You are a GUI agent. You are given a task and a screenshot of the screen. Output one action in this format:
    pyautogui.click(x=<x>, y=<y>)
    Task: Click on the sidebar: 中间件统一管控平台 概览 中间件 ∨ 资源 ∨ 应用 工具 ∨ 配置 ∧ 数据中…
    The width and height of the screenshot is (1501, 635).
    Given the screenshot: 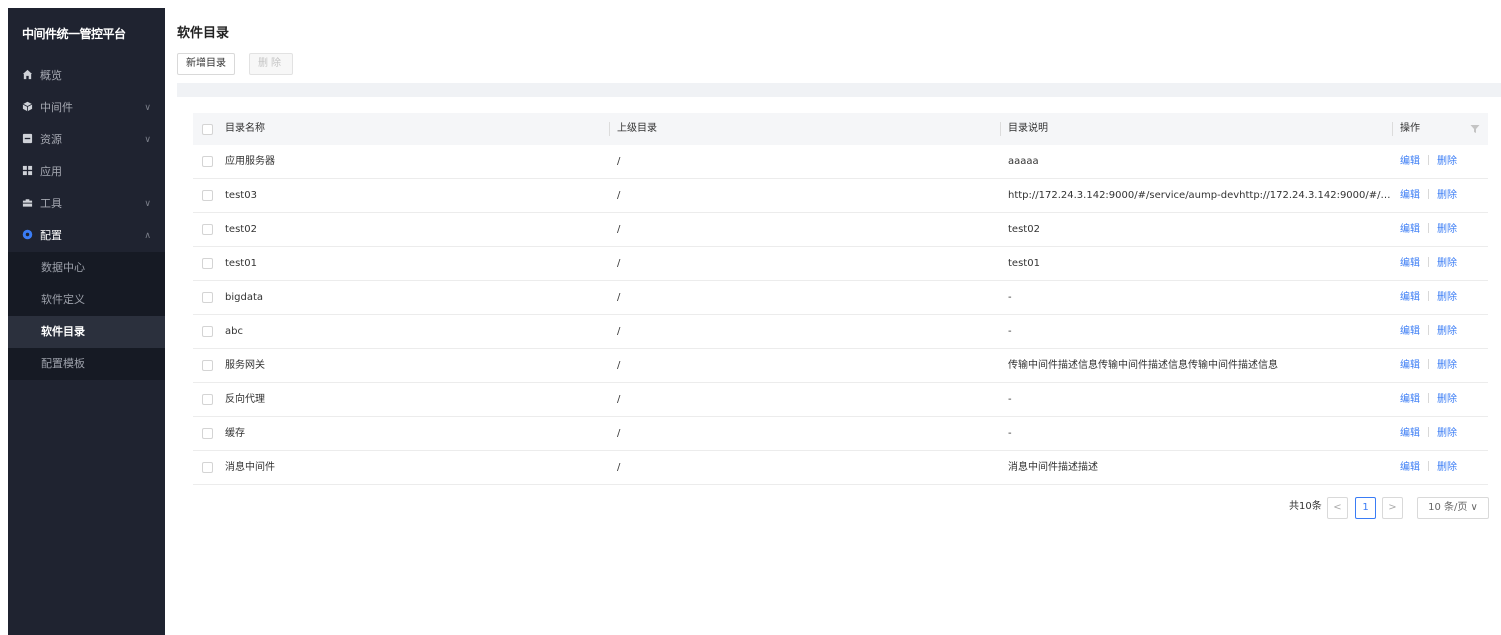 What is the action you would take?
    pyautogui.click(x=86, y=321)
    